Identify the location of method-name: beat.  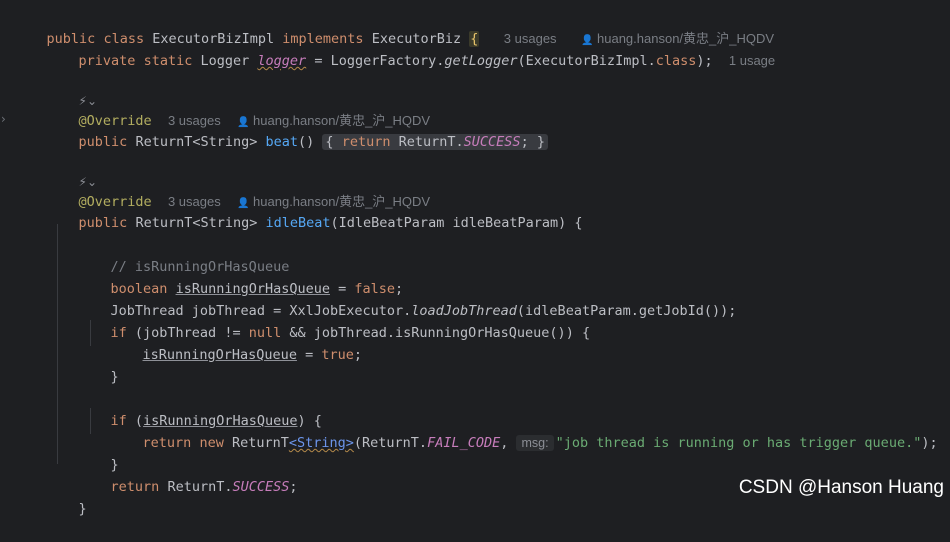
(282, 142).